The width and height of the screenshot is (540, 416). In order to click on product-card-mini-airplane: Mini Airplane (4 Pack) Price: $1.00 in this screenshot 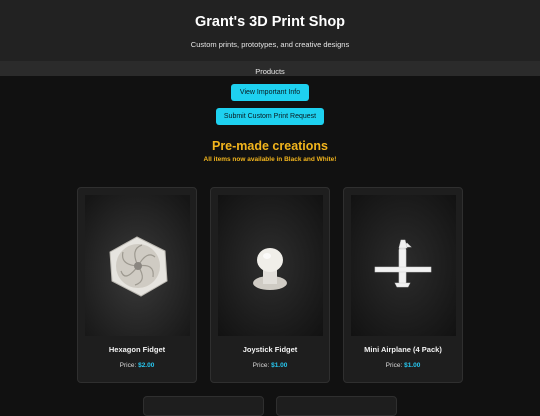, I will do `click(403, 285)`.